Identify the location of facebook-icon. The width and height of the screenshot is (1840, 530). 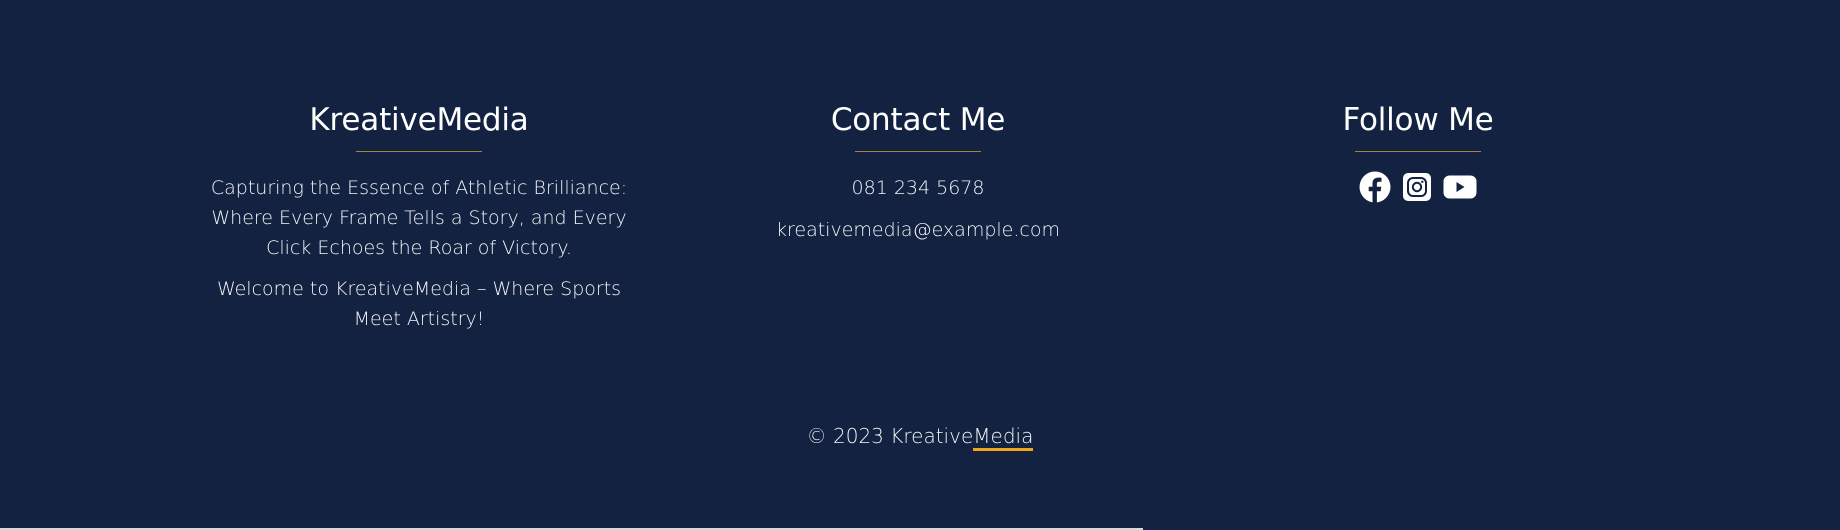
(1375, 187).